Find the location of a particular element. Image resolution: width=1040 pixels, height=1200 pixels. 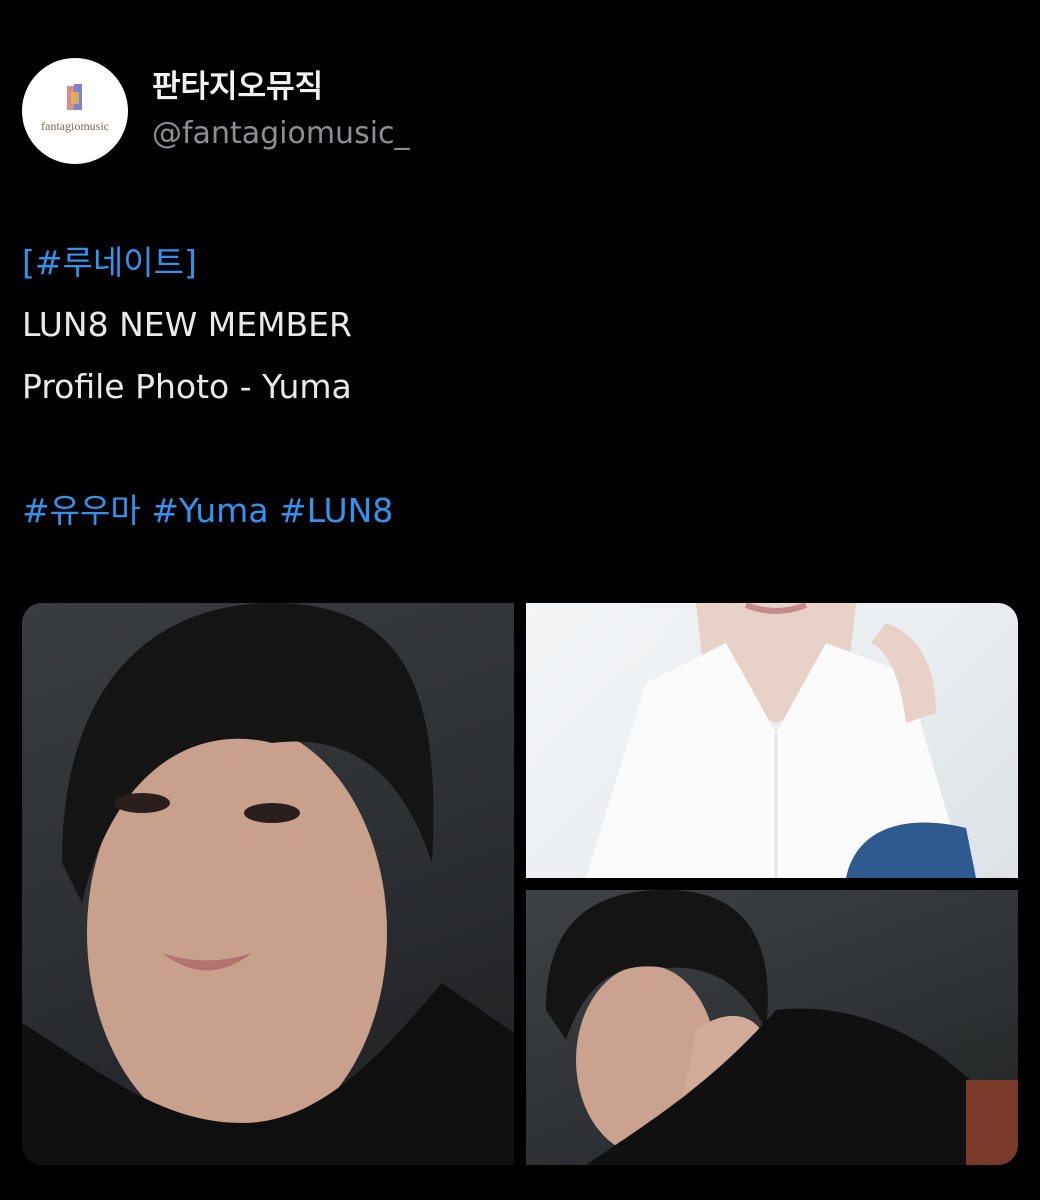

hashtag-link-lun8: #LUN8 is located at coordinates (336, 510).